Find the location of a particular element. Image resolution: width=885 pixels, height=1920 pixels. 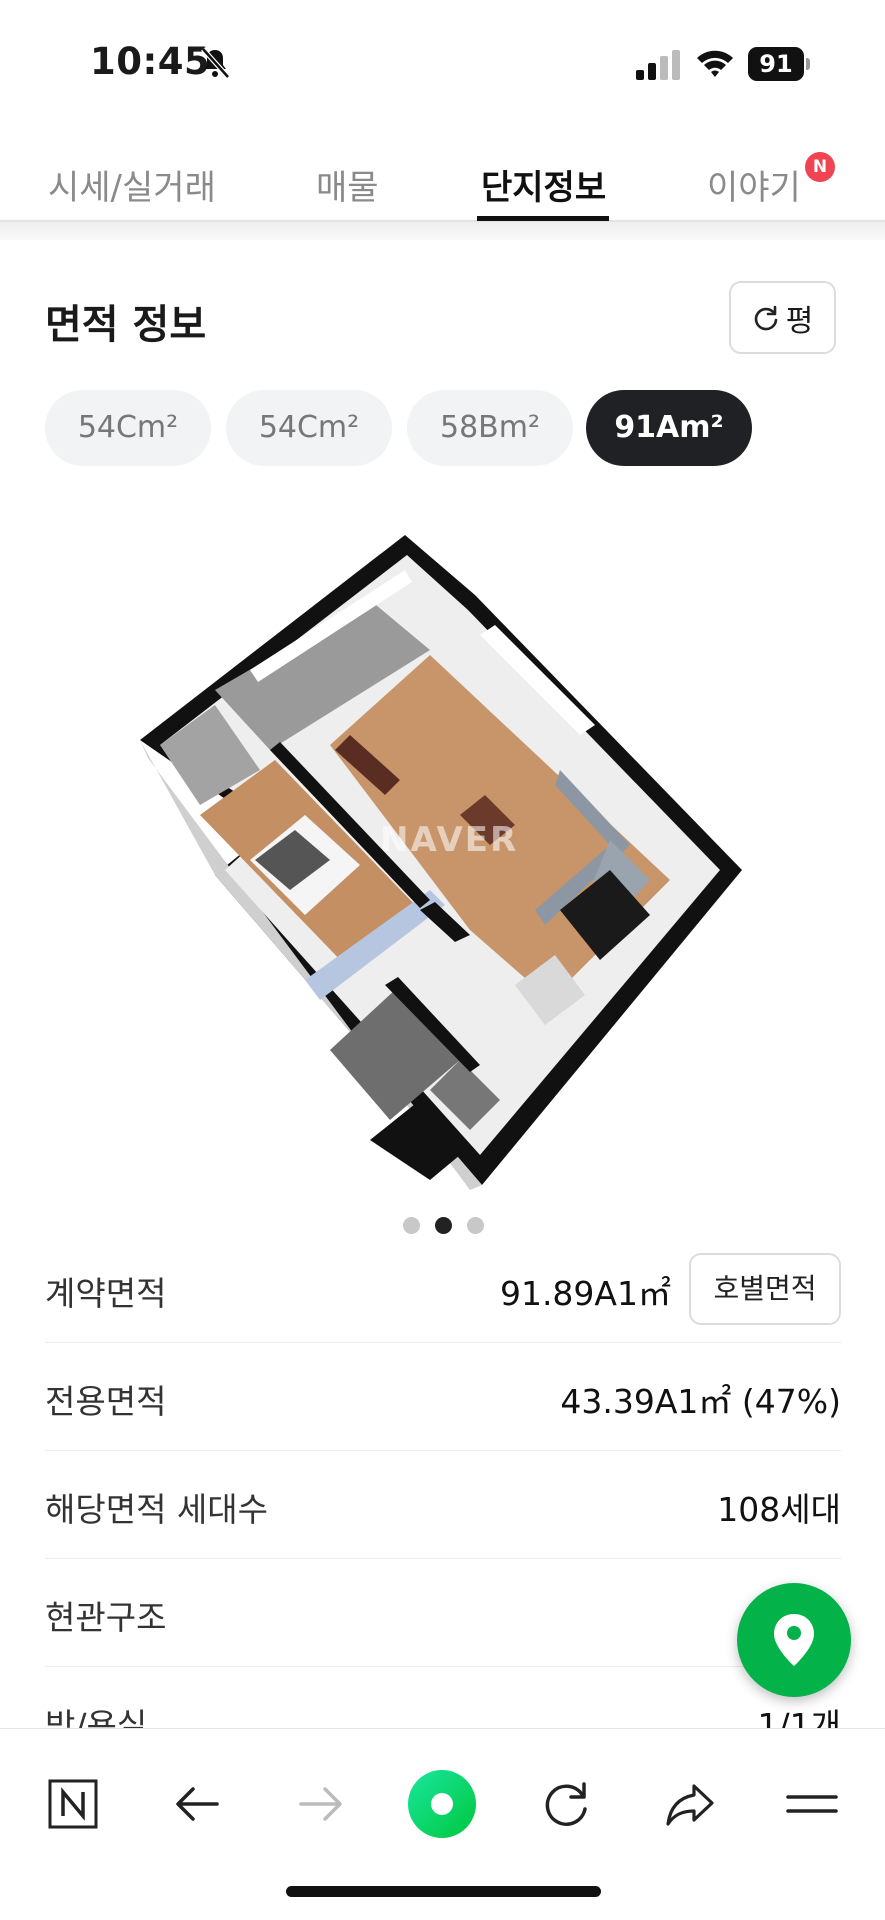

naver-home-button is located at coordinates (73, 1804).